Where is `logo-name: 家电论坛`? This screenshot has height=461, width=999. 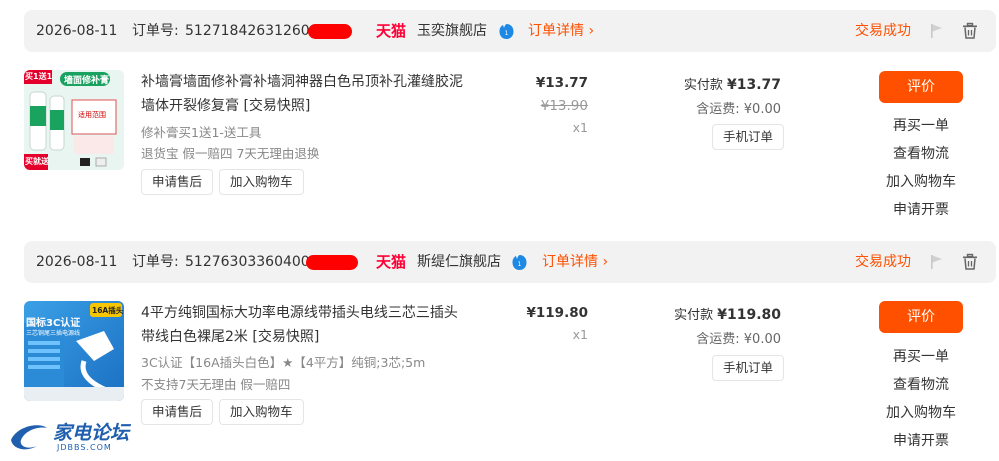 logo-name: 家电论坛 is located at coordinates (91, 433).